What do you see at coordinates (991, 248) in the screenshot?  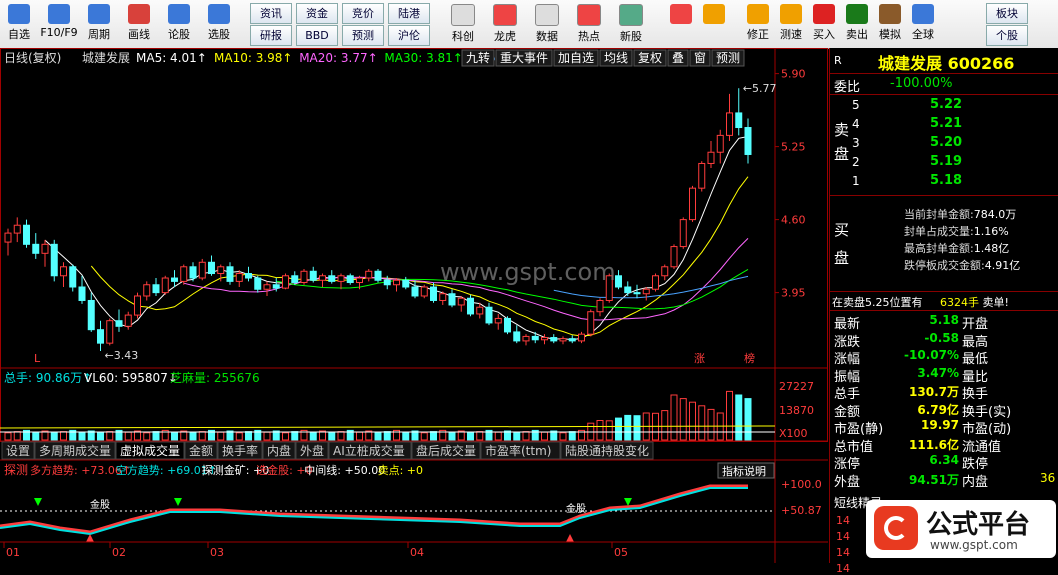 I see `seal-value: 1.48亿` at bounding box center [991, 248].